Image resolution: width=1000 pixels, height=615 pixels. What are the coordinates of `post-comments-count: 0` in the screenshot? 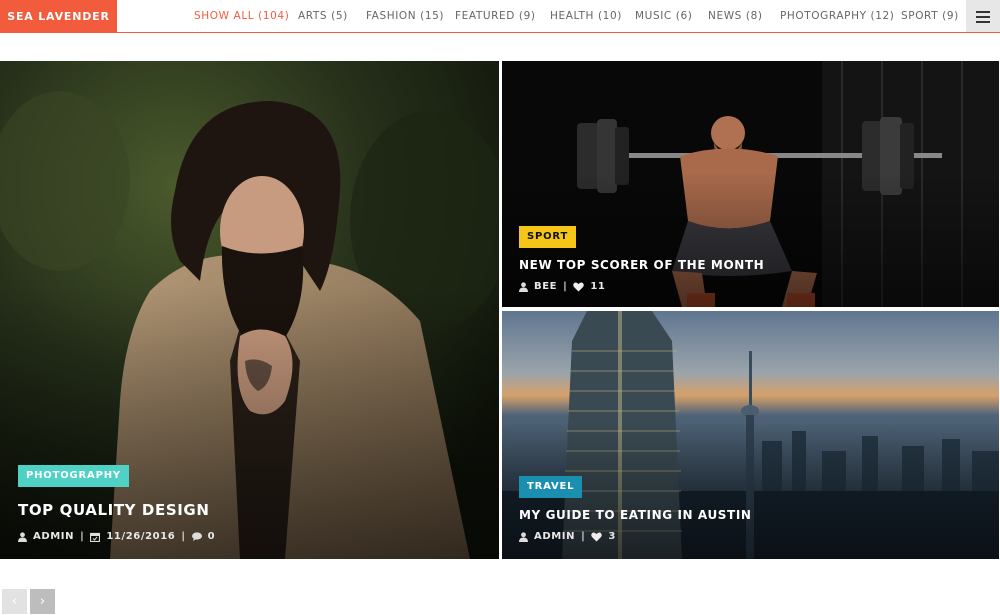 It's located at (212, 536).